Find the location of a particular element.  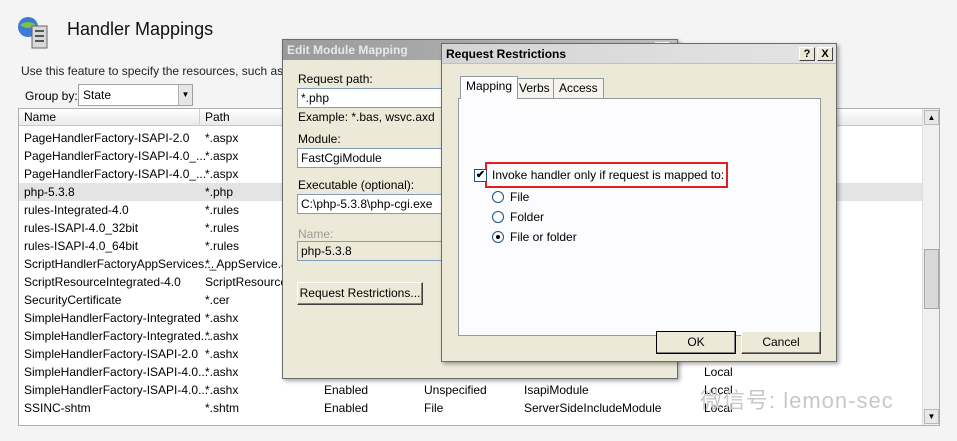

radio-file-or-folder is located at coordinates (498, 237).